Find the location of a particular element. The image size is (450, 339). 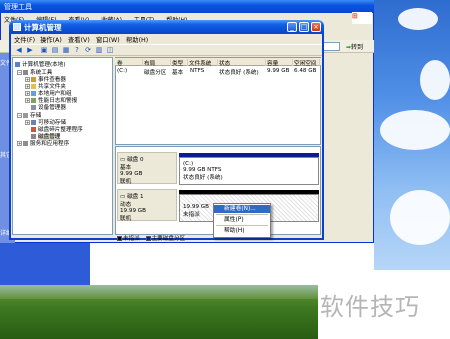

forward-icon: ▶ is located at coordinates (30, 50).